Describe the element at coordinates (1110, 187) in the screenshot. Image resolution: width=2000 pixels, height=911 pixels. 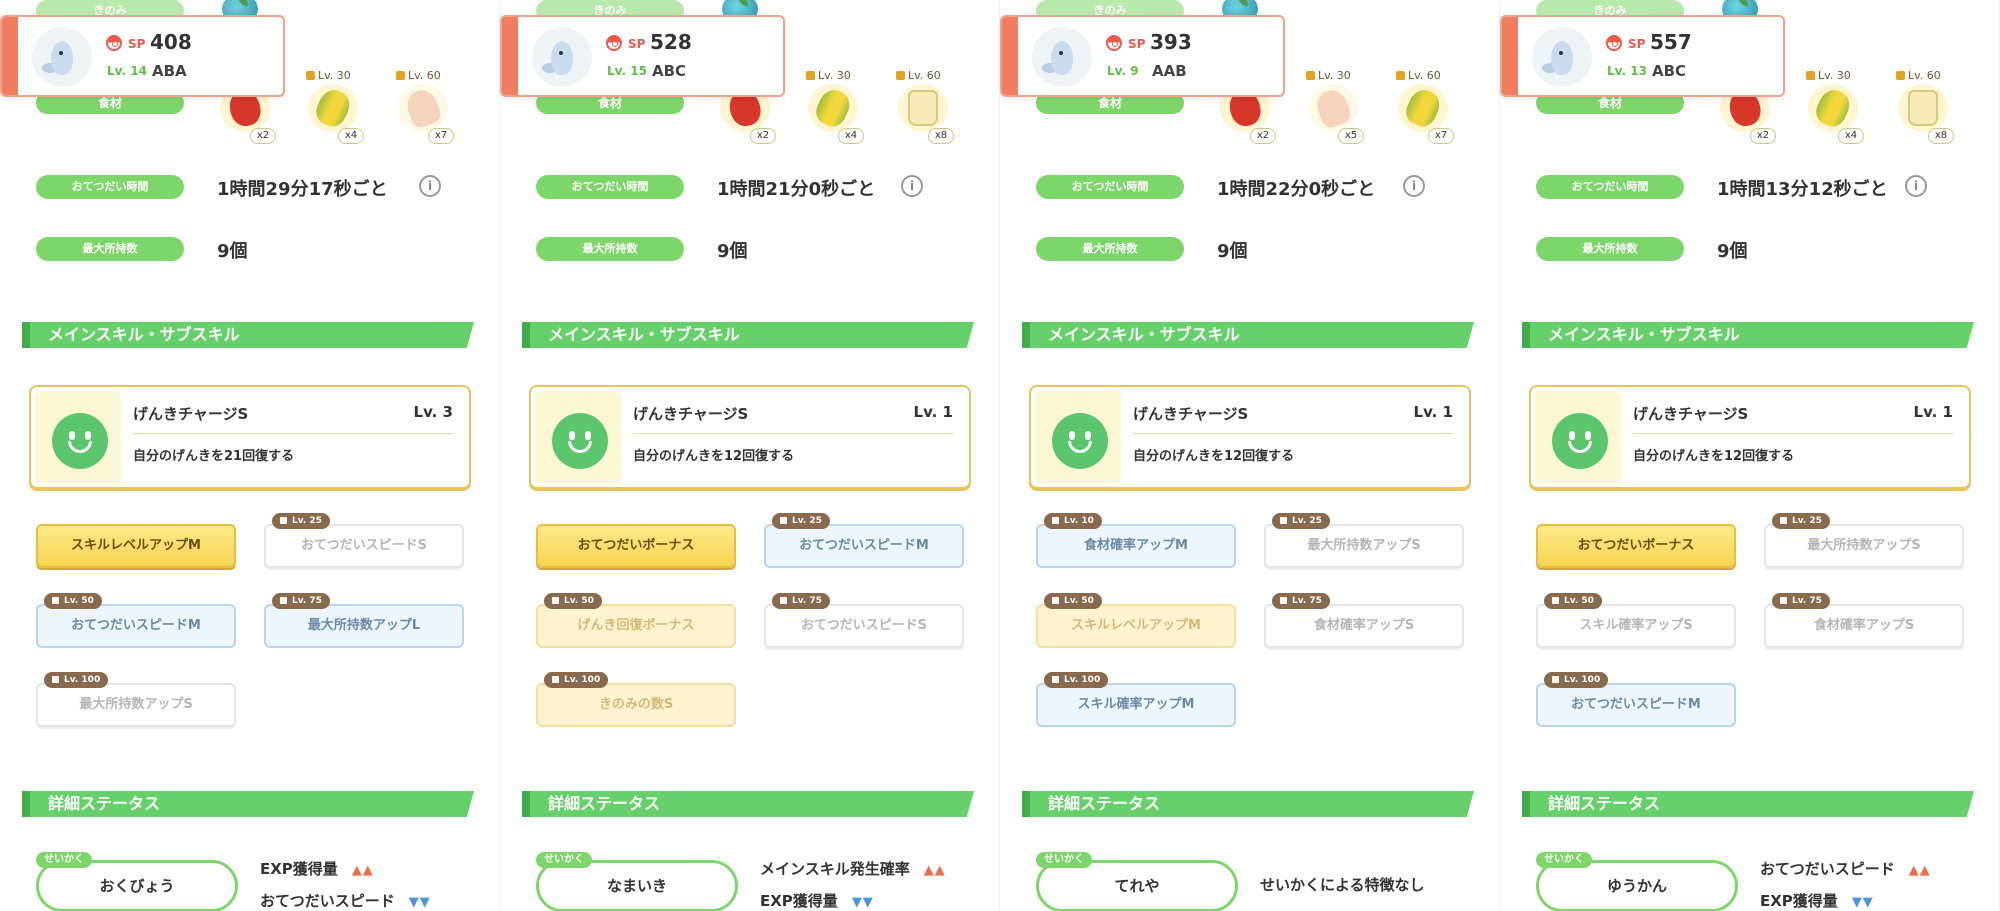
I see `help-time-label: おてつだい時間` at that location.